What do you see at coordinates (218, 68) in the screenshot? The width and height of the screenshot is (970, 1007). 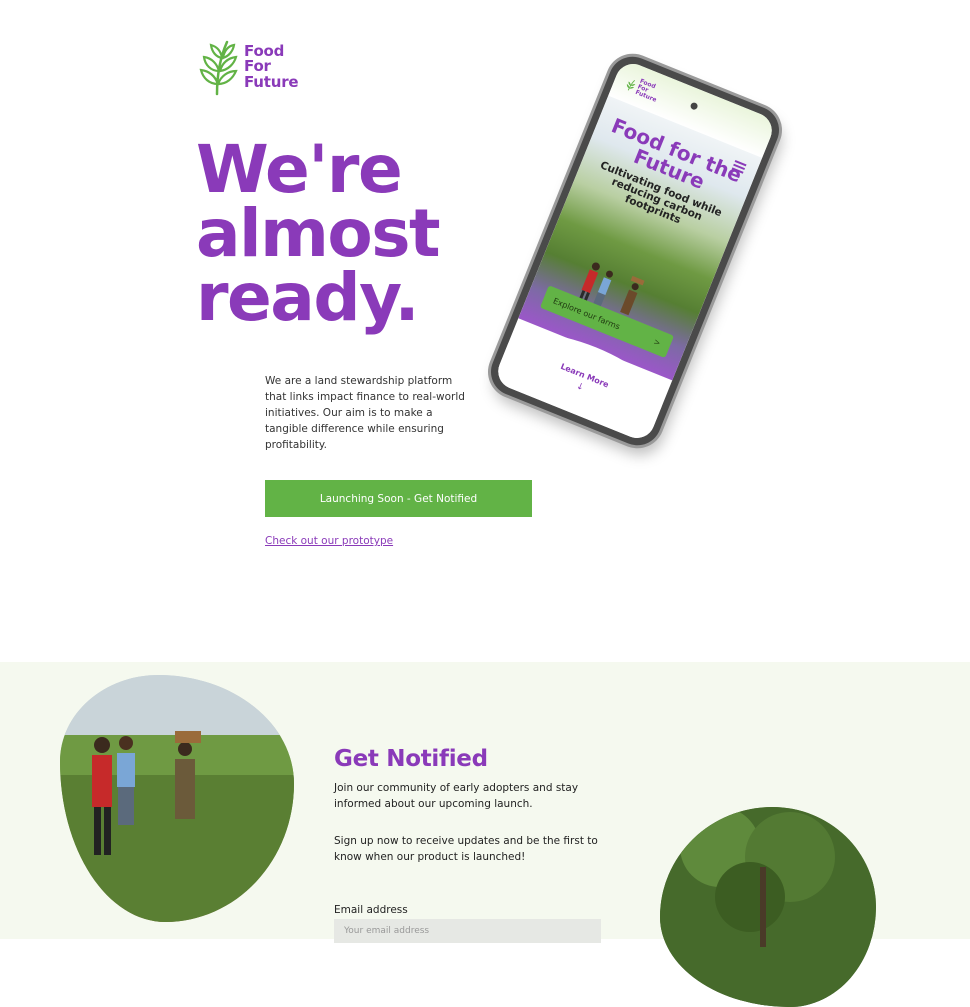 I see `wheat-leaf-icon` at bounding box center [218, 68].